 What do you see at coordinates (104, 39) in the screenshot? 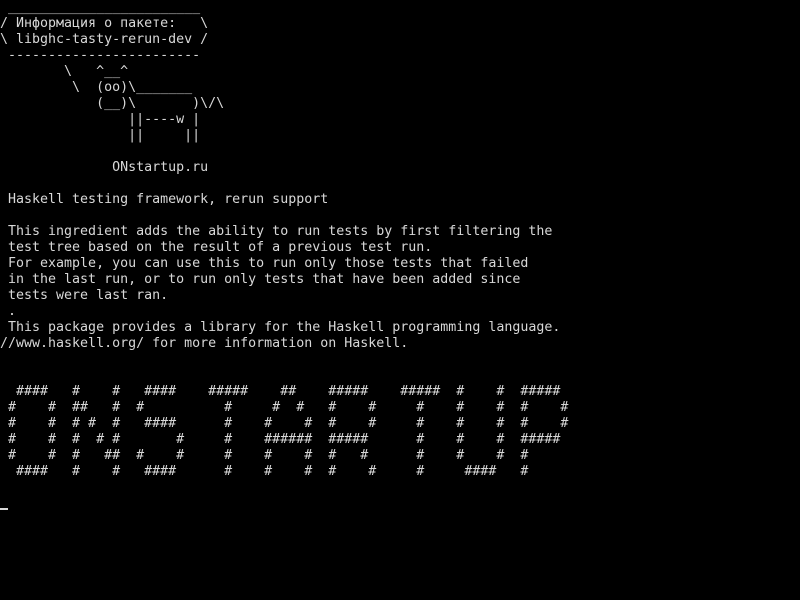
I see `bubble-package-name: \ libghc-tasty-rerun-dev /` at bounding box center [104, 39].